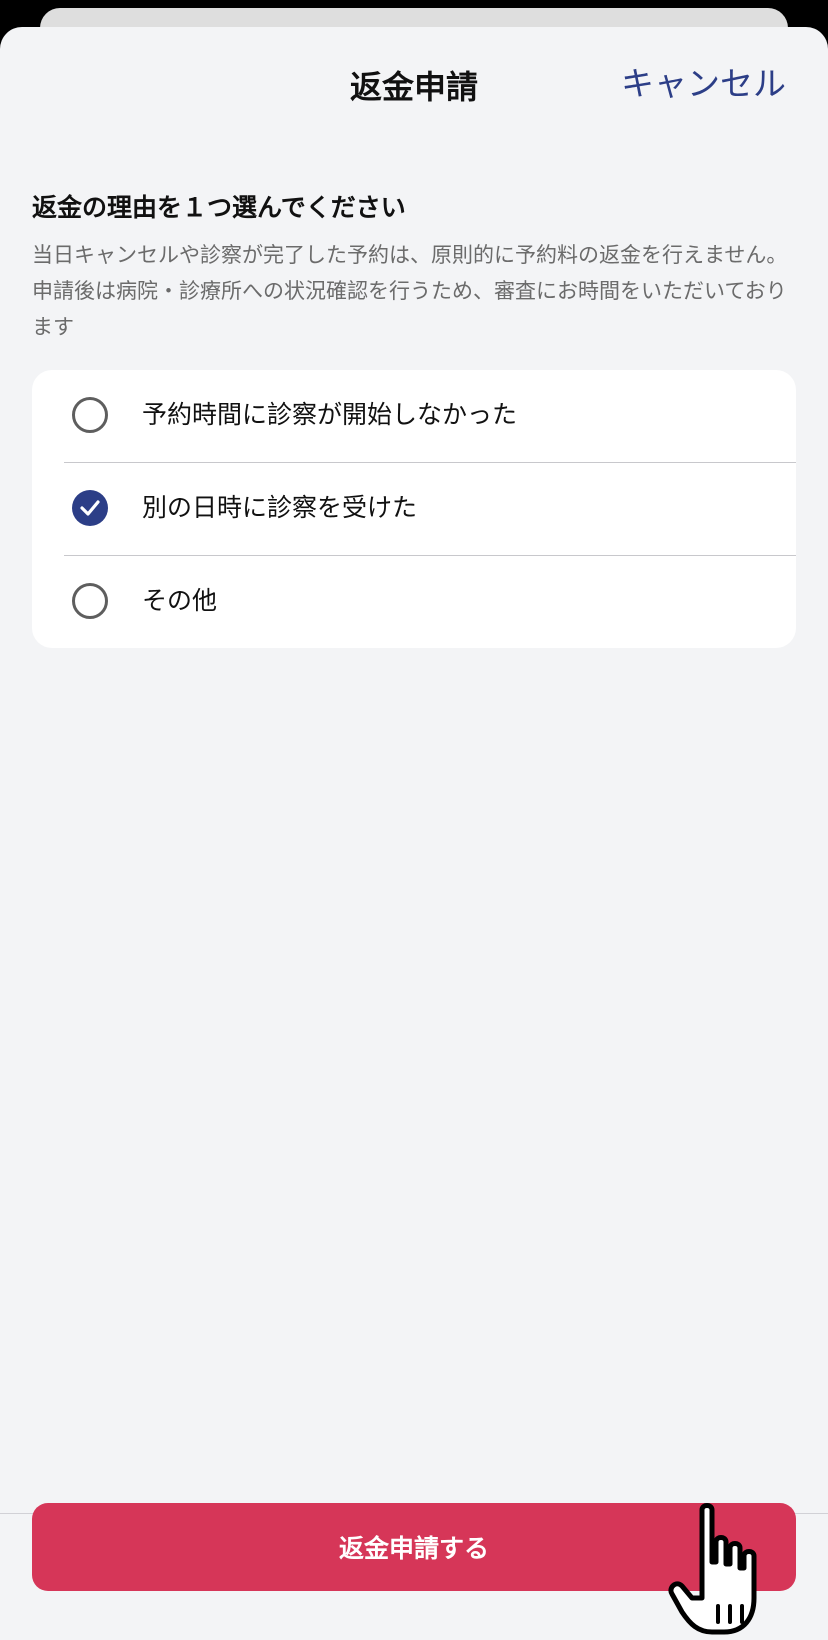  What do you see at coordinates (414, 1547) in the screenshot?
I see `submit-refund-button: 返金申請する` at bounding box center [414, 1547].